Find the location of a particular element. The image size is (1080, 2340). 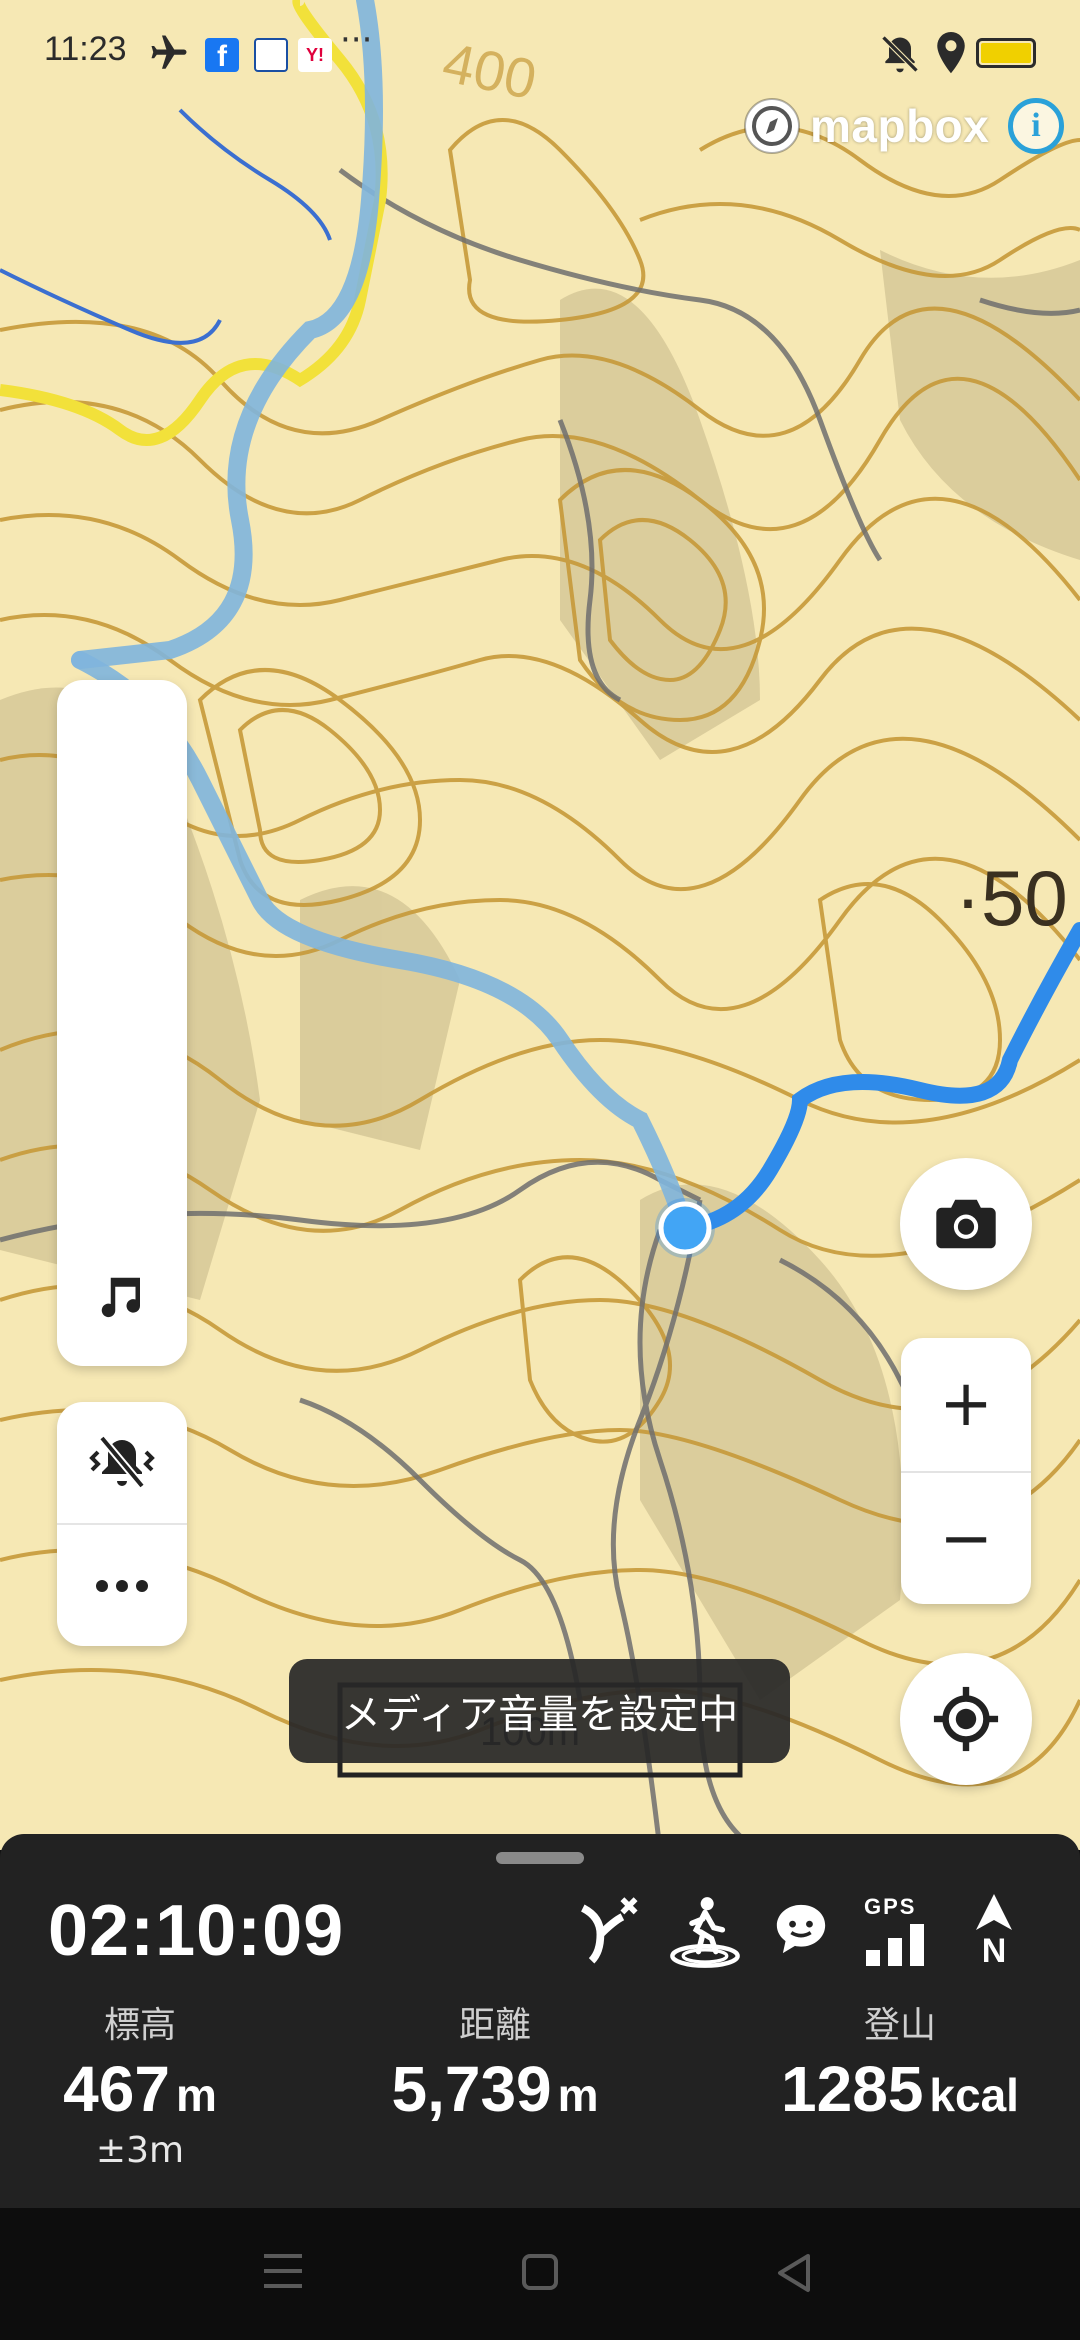

camera-button is located at coordinates (966, 1224).